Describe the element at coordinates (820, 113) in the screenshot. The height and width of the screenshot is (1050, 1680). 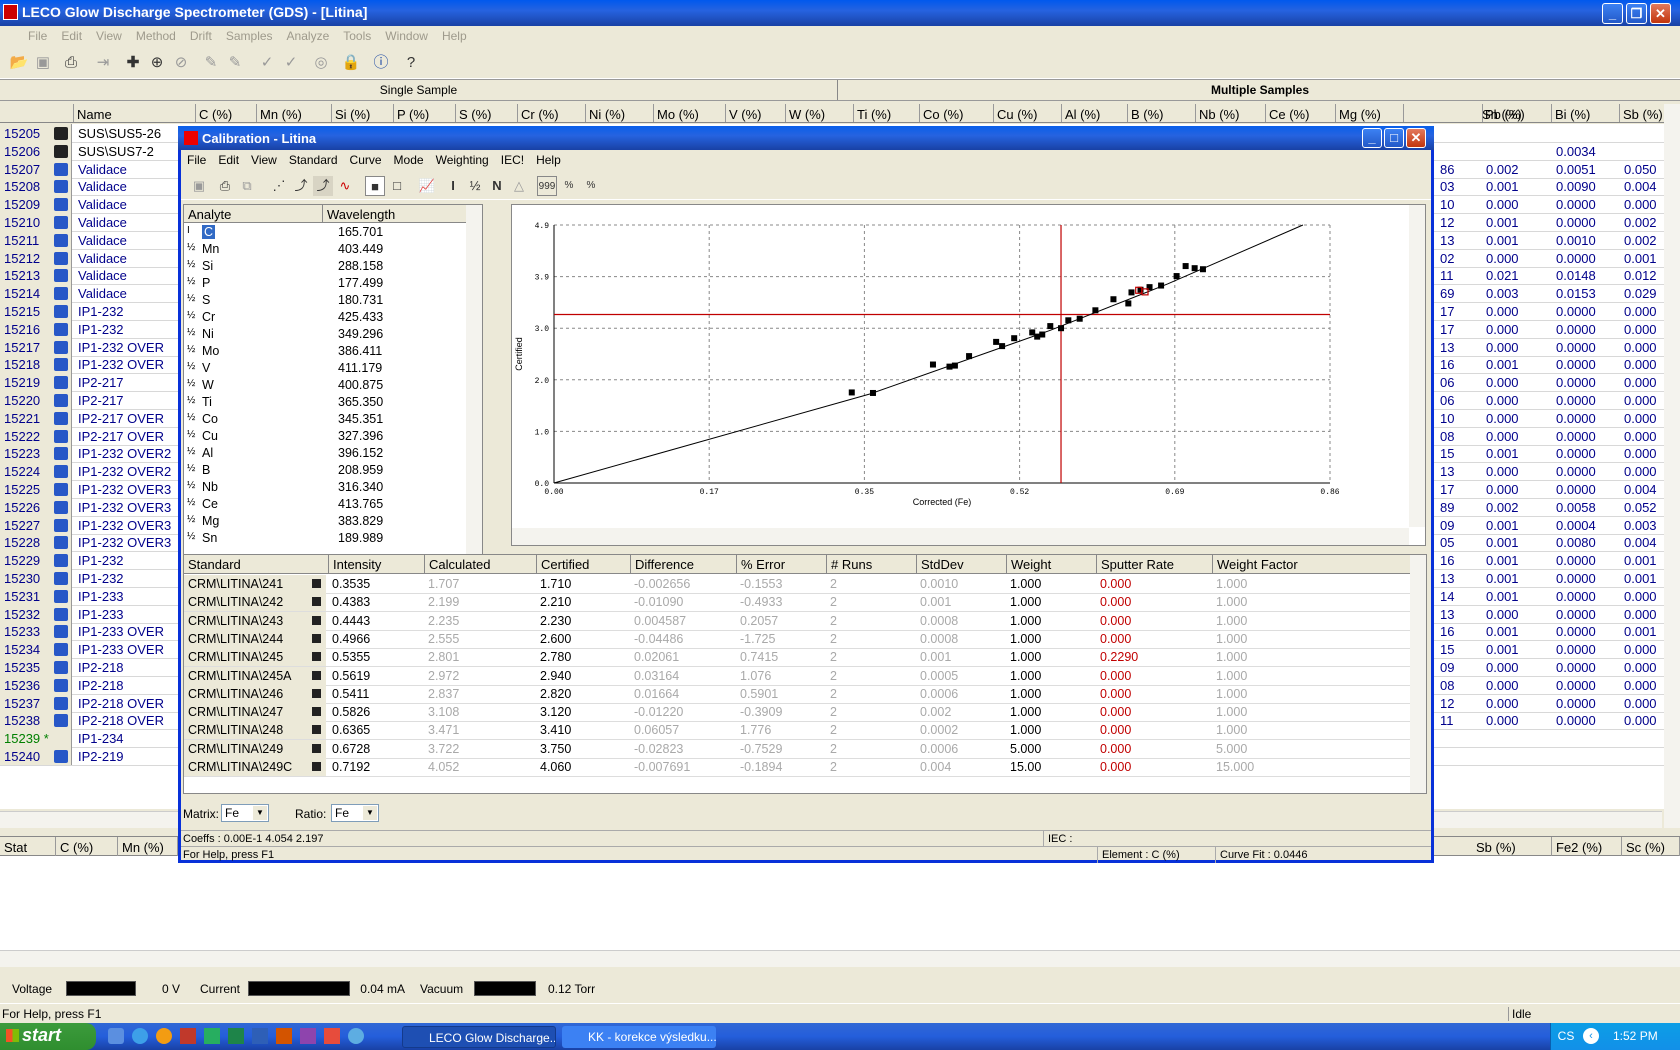
I see `column-header: W (%)` at that location.